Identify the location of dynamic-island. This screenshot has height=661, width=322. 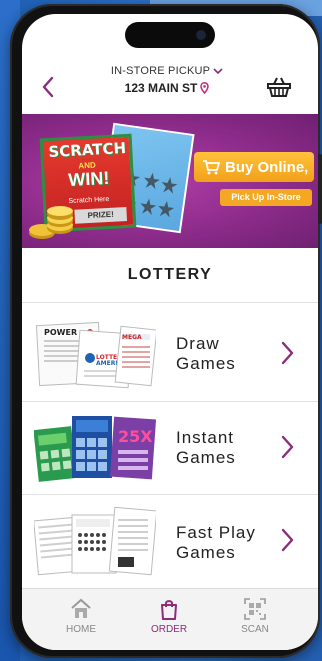
(170, 35).